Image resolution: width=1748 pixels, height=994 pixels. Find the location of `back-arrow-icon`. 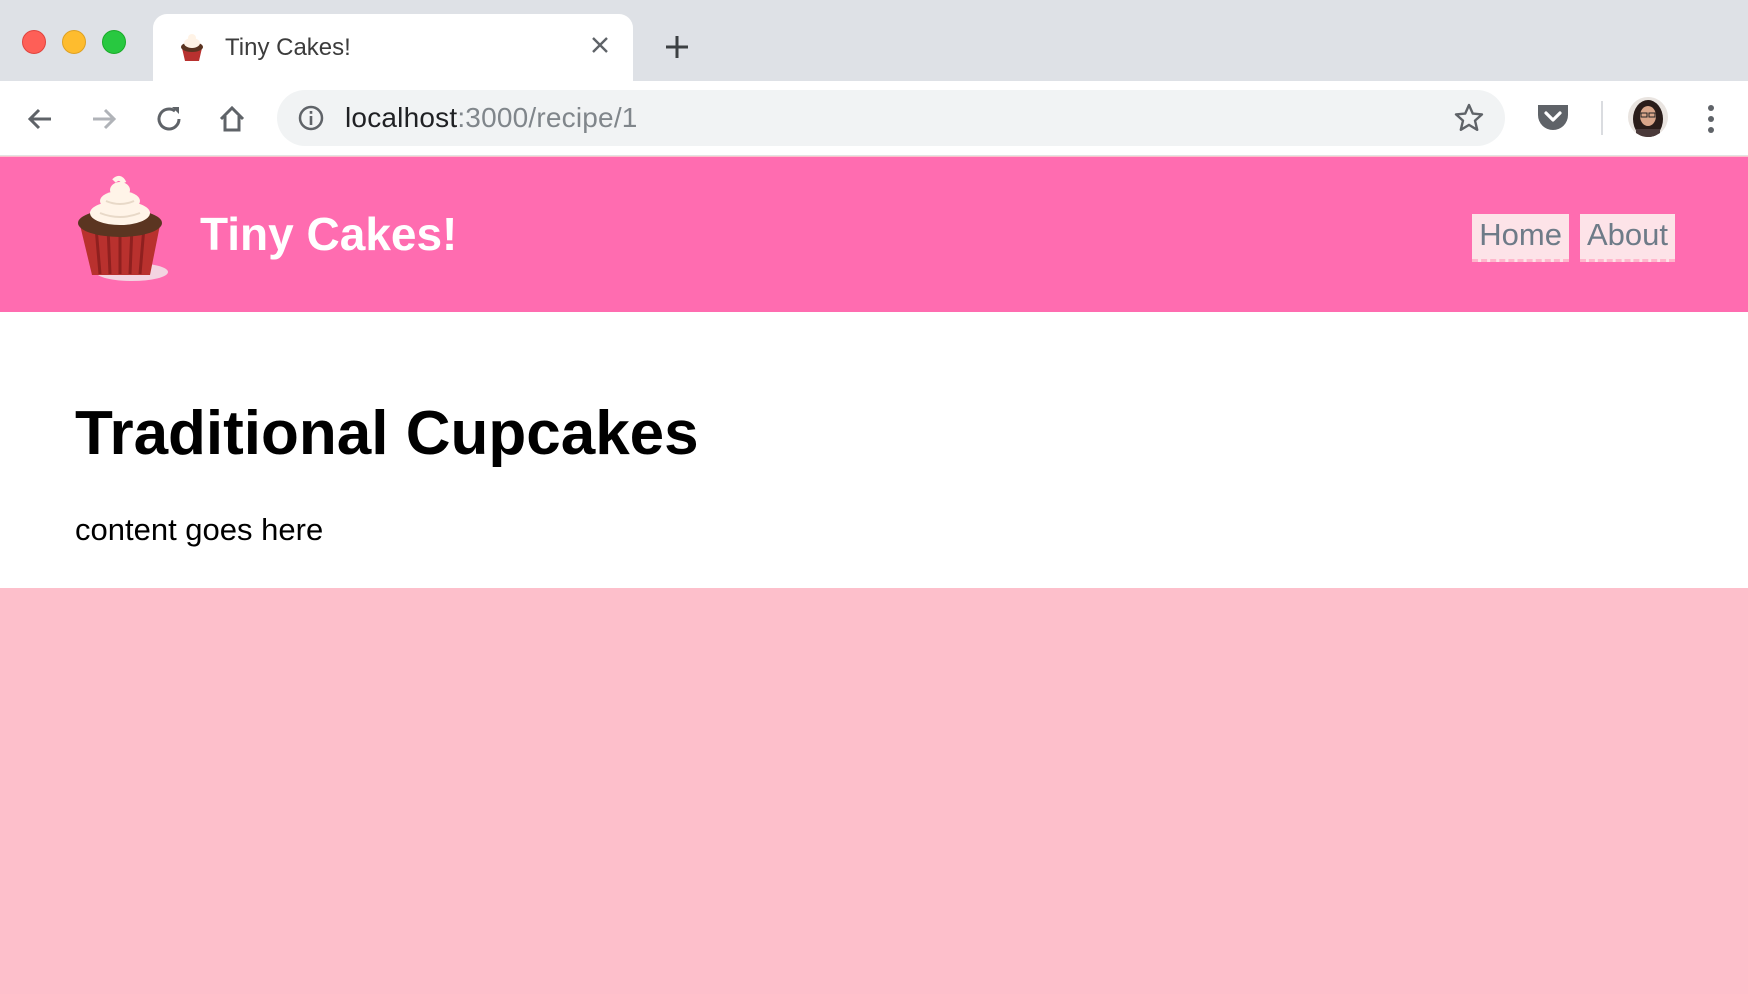

back-arrow-icon is located at coordinates (40, 119).